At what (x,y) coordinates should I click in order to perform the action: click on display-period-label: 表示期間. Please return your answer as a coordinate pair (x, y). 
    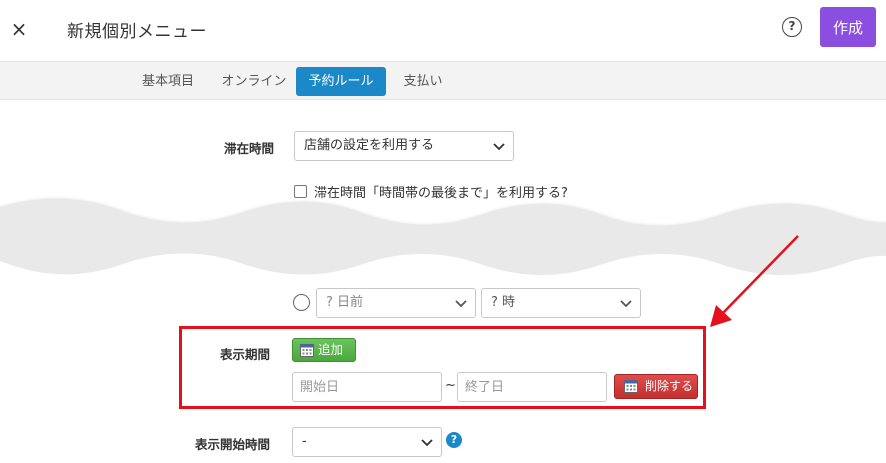
    Looking at the image, I should click on (244, 354).